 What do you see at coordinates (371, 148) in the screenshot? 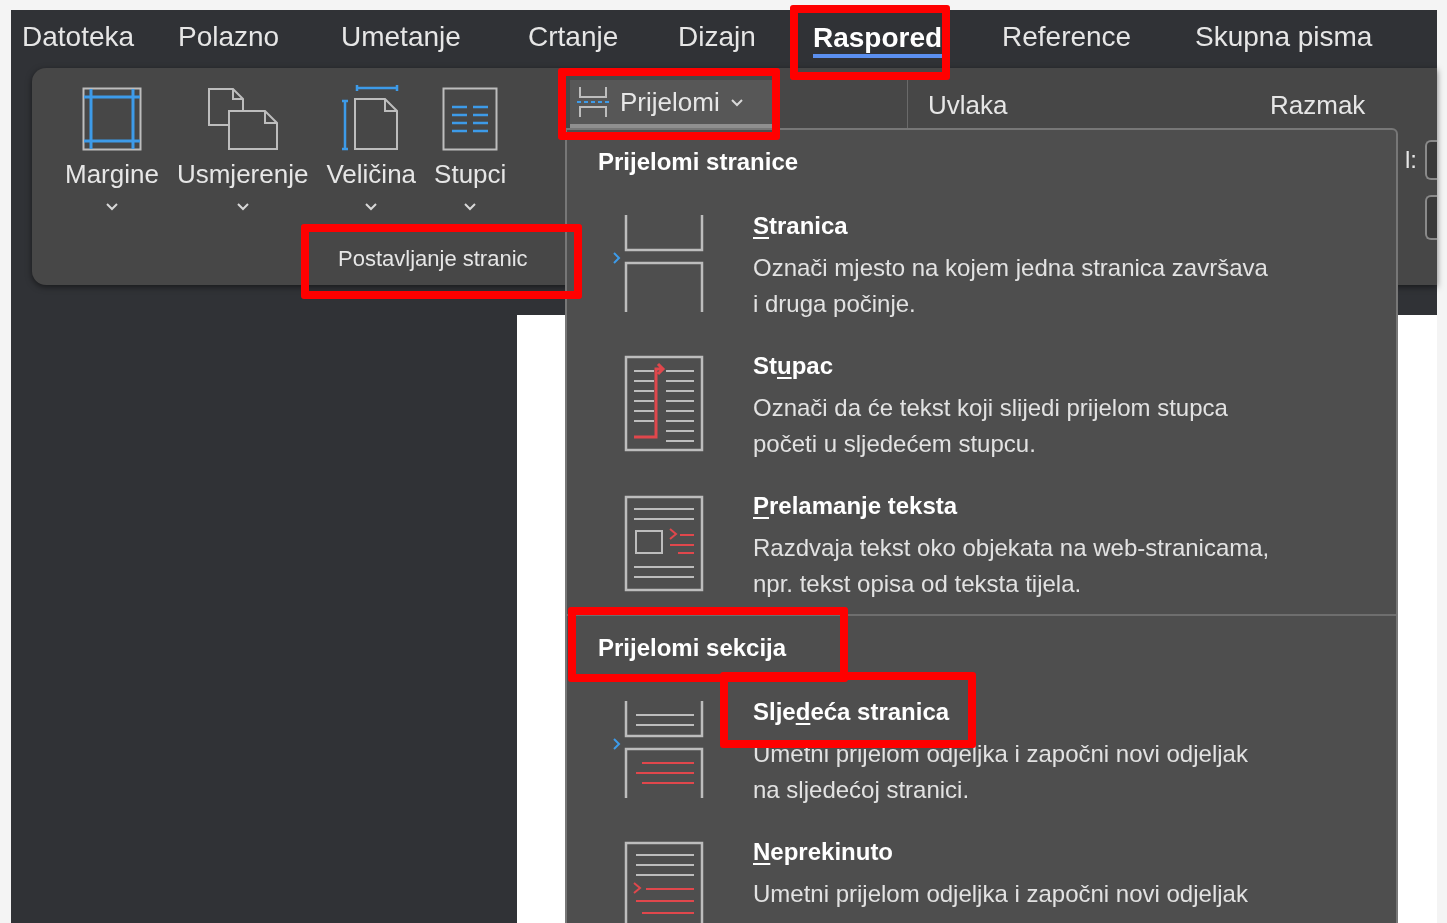
I see `ribbon-button: Veličina` at bounding box center [371, 148].